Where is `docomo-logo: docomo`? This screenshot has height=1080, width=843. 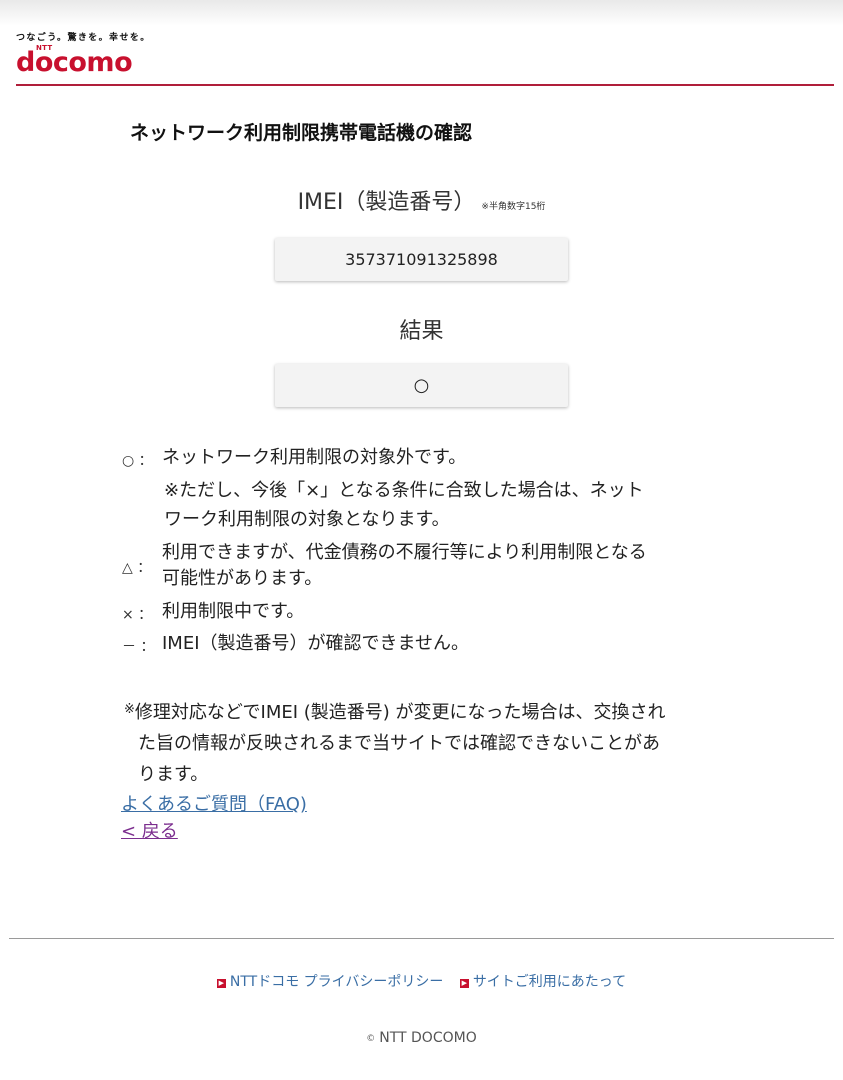
docomo-logo: docomo is located at coordinates (74, 63).